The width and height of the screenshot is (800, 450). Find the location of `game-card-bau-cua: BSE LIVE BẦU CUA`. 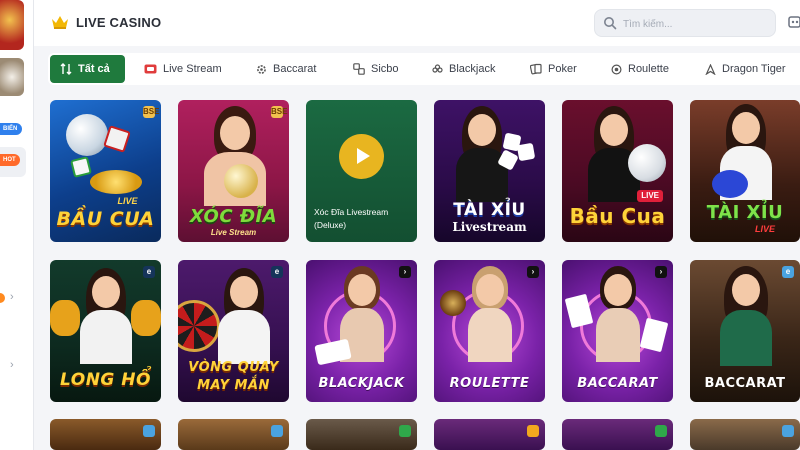

game-card-bau-cua: BSE LIVE BẦU CUA is located at coordinates (105, 171).